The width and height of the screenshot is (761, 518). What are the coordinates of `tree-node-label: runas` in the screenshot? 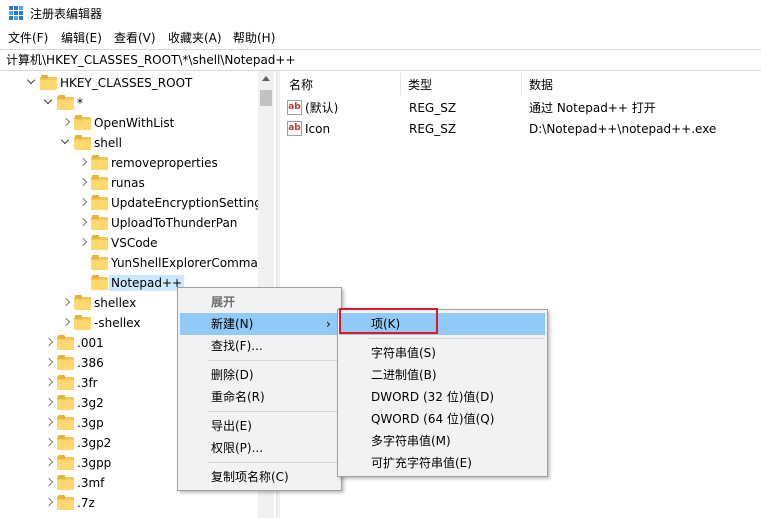 It's located at (128, 183).